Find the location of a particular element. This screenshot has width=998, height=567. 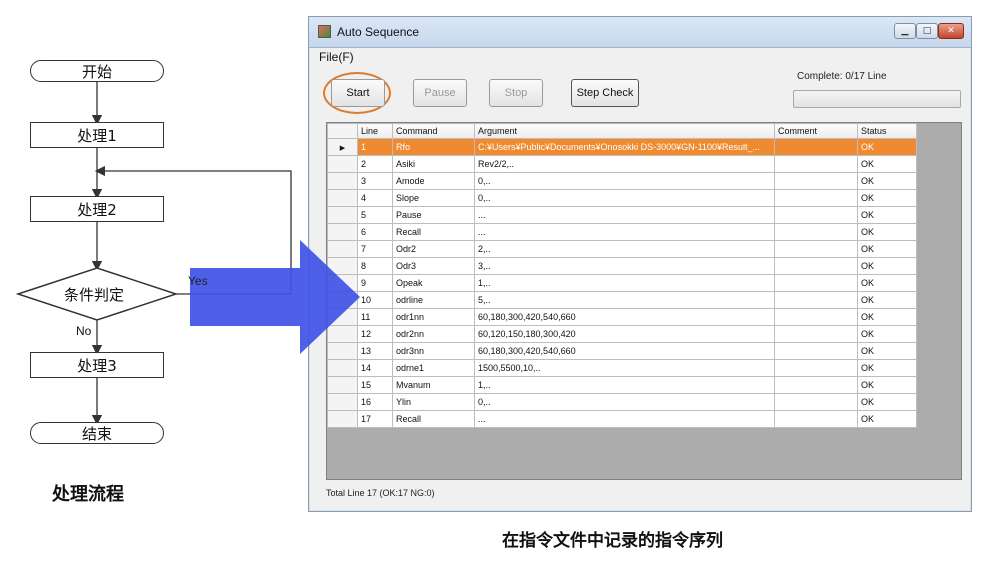

cell-argument: Rev2/2,.. is located at coordinates (624, 164).